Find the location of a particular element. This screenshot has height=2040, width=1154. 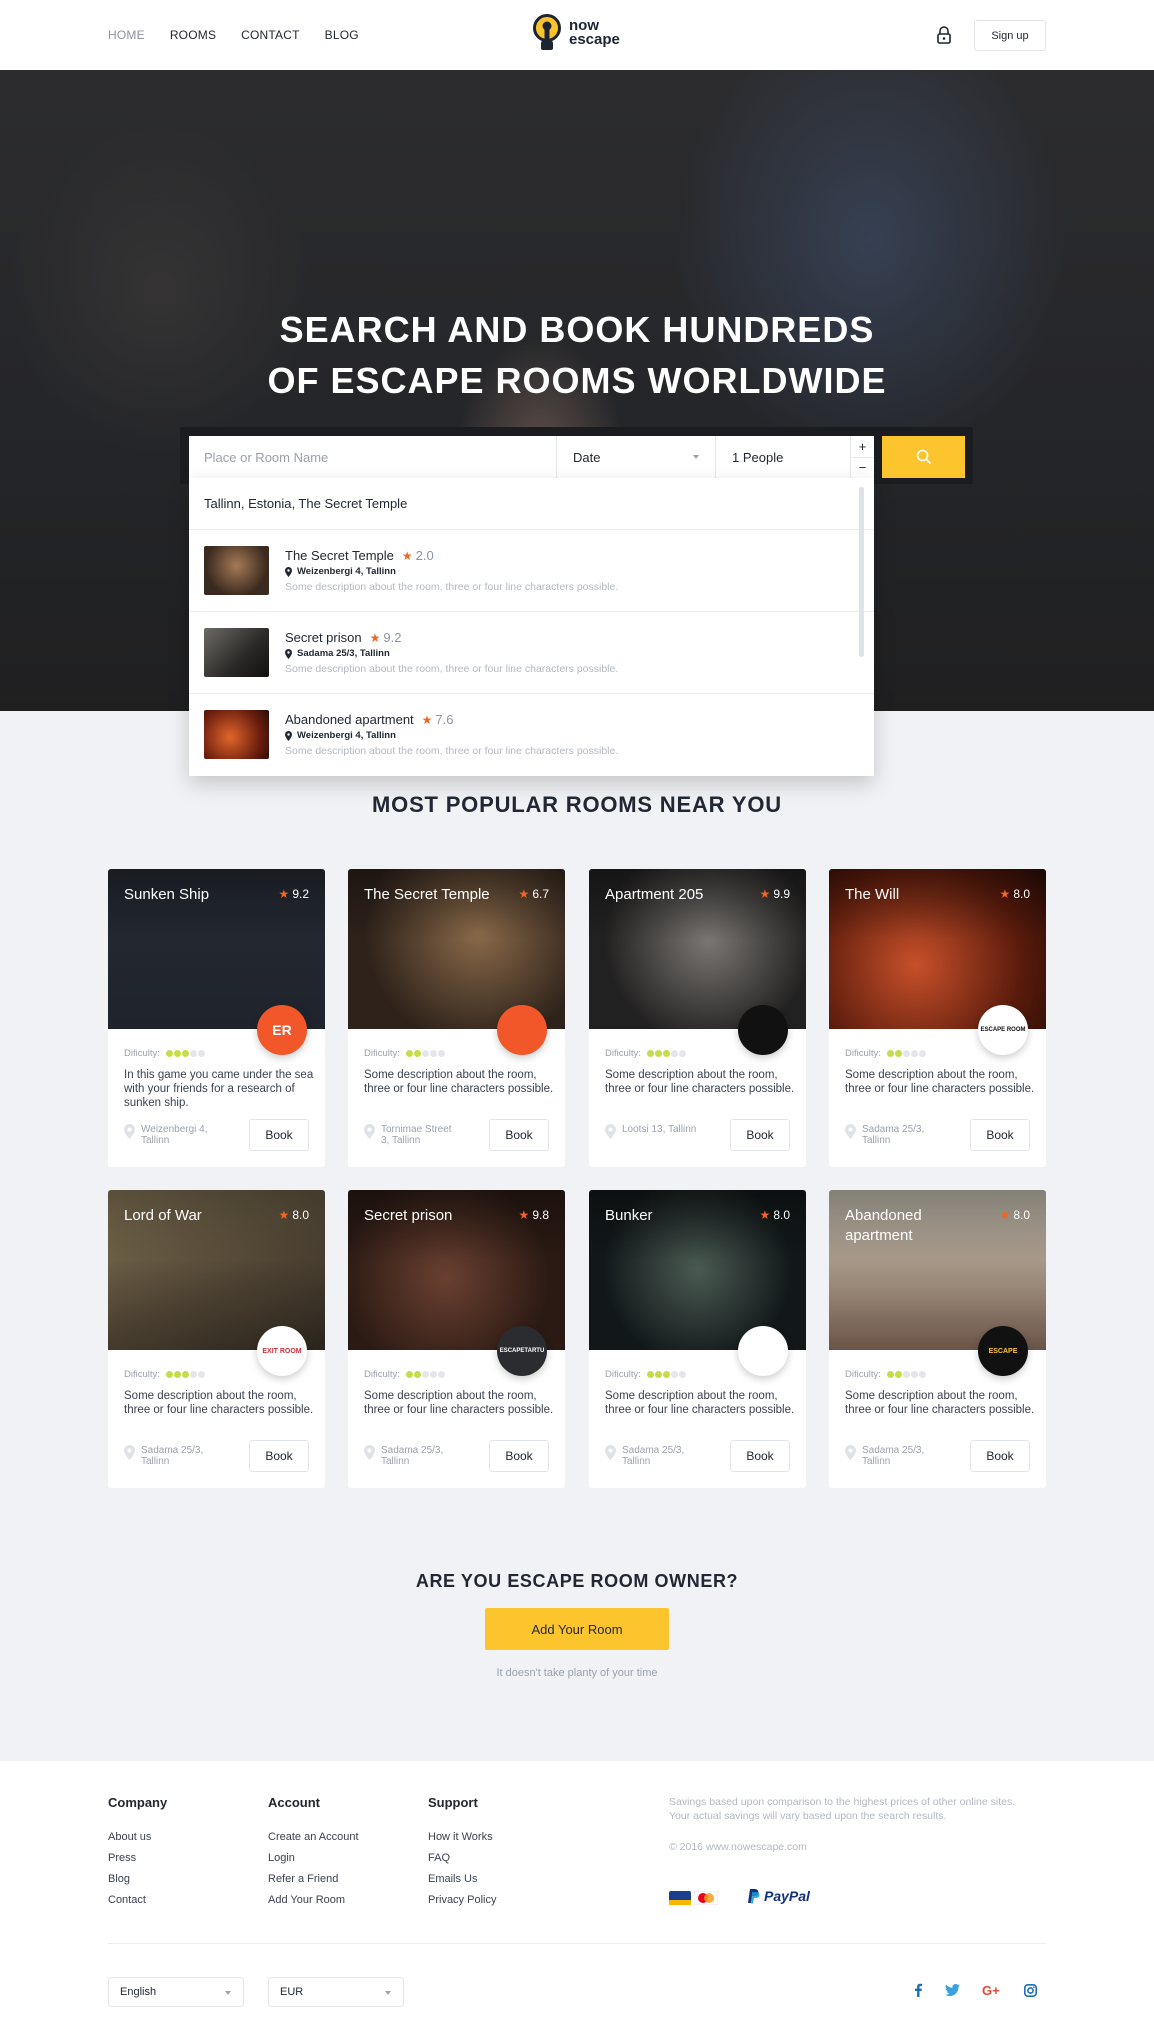

date-label: Date is located at coordinates (587, 457).